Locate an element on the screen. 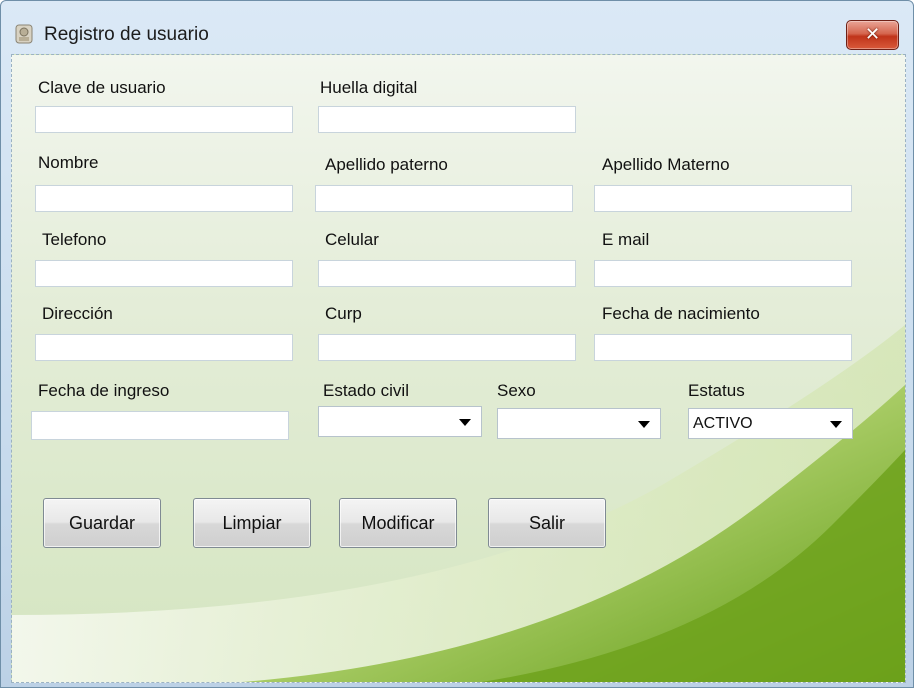  celular-input is located at coordinates (447, 273).